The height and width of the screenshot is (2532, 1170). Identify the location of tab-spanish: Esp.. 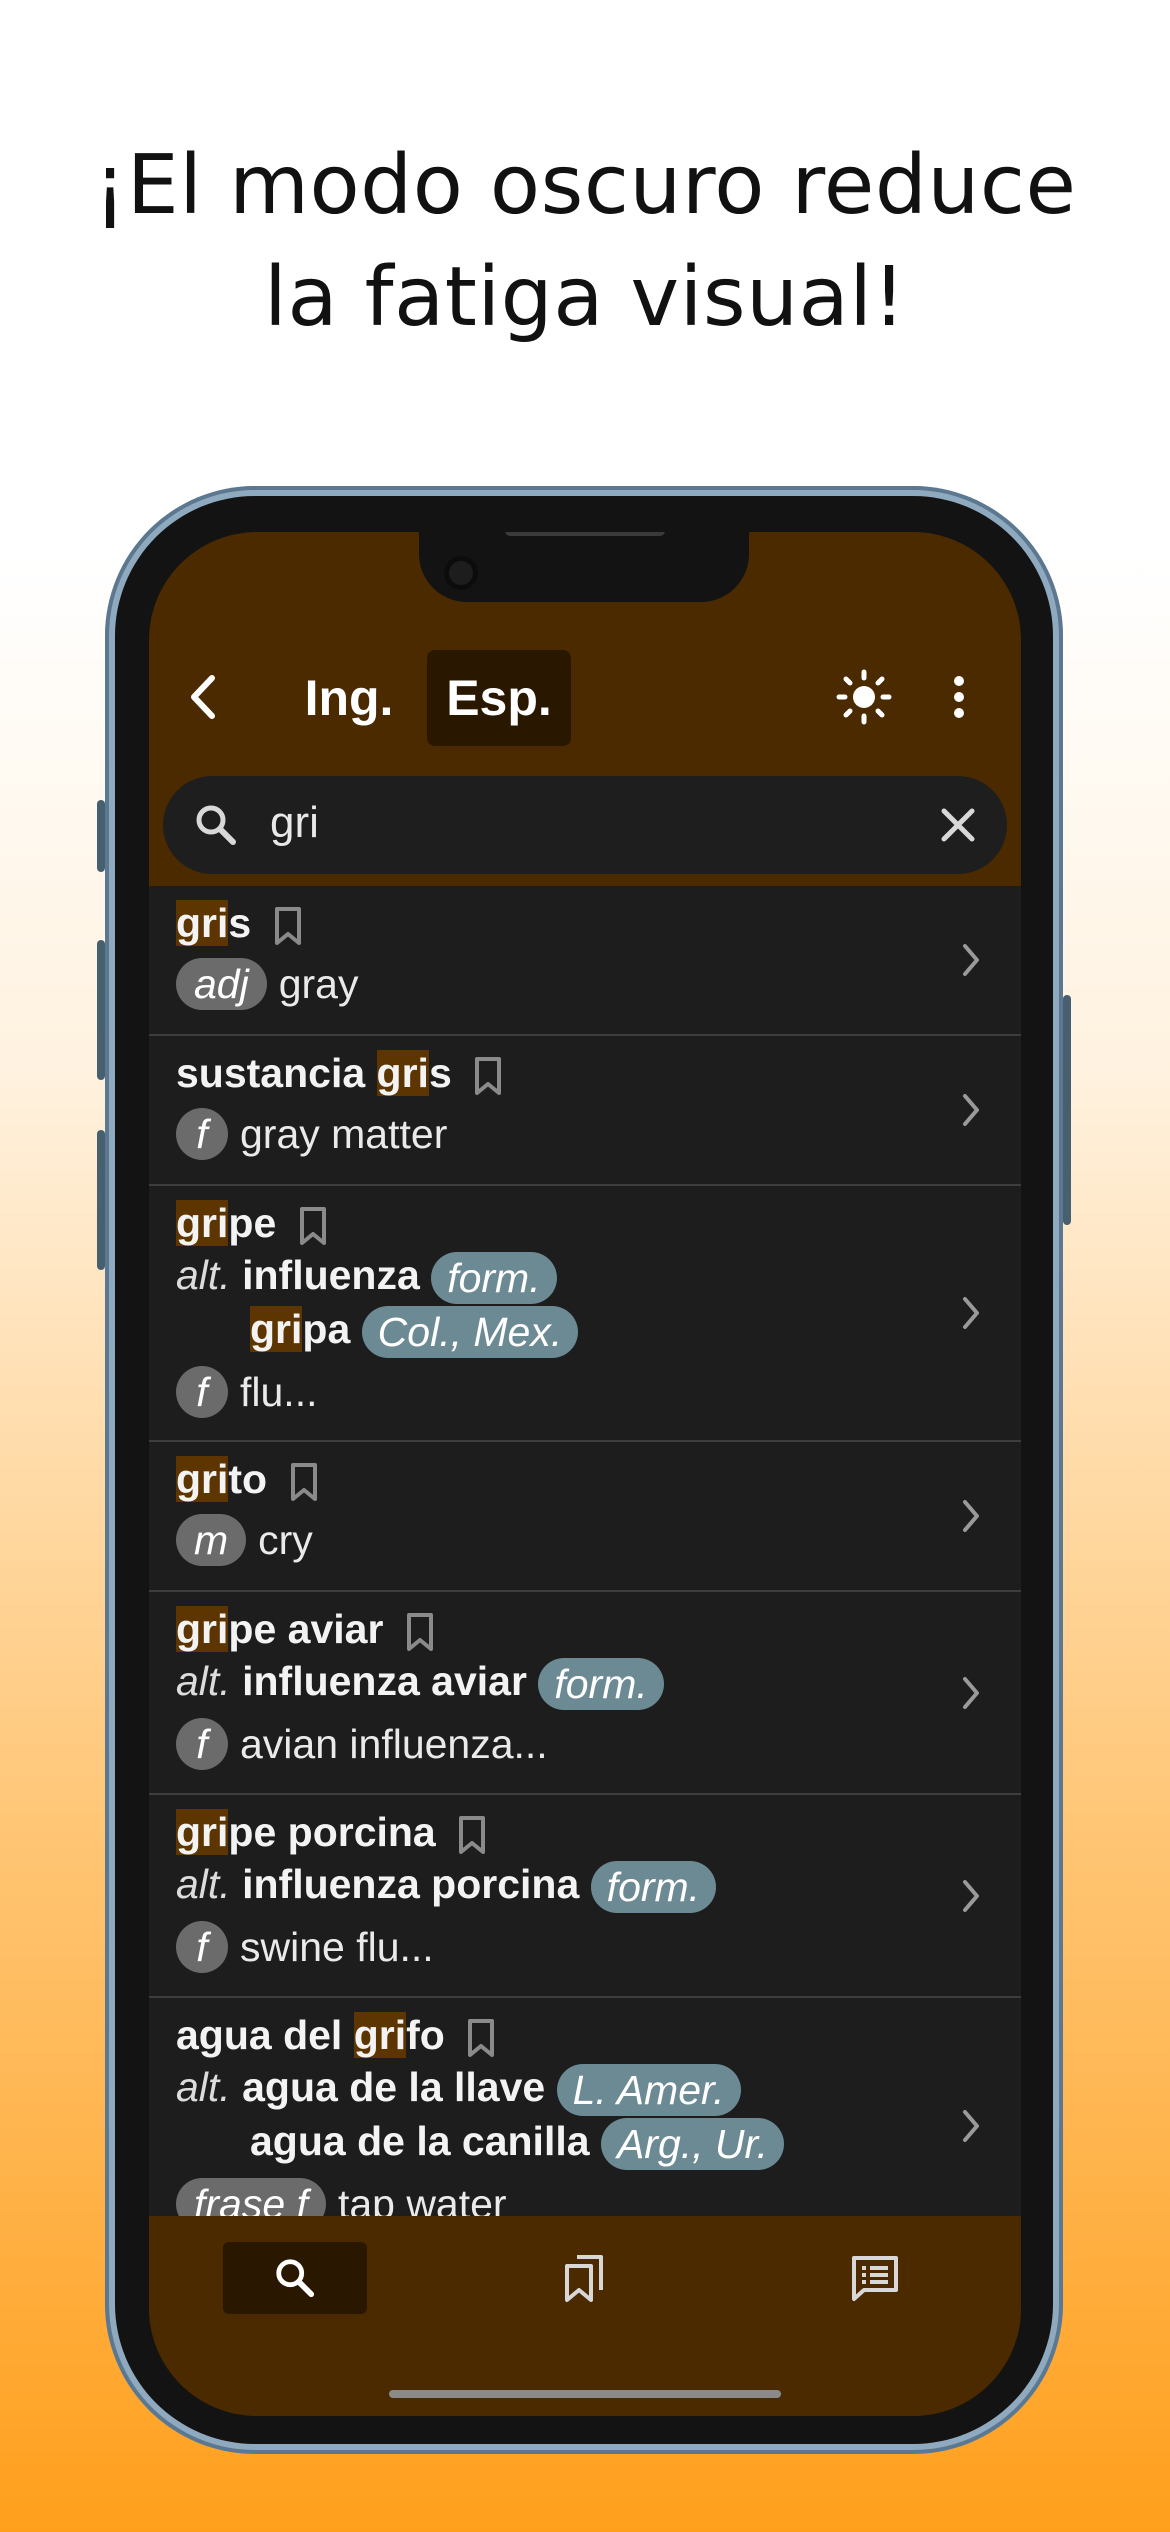
(499, 698).